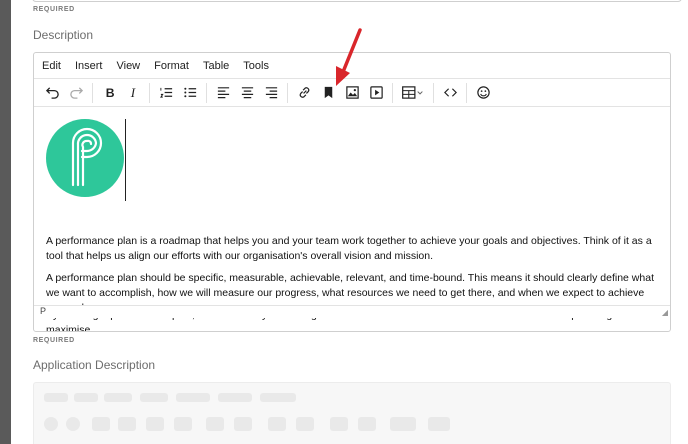  I want to click on resize-handle-icon: ◢, so click(665, 312).